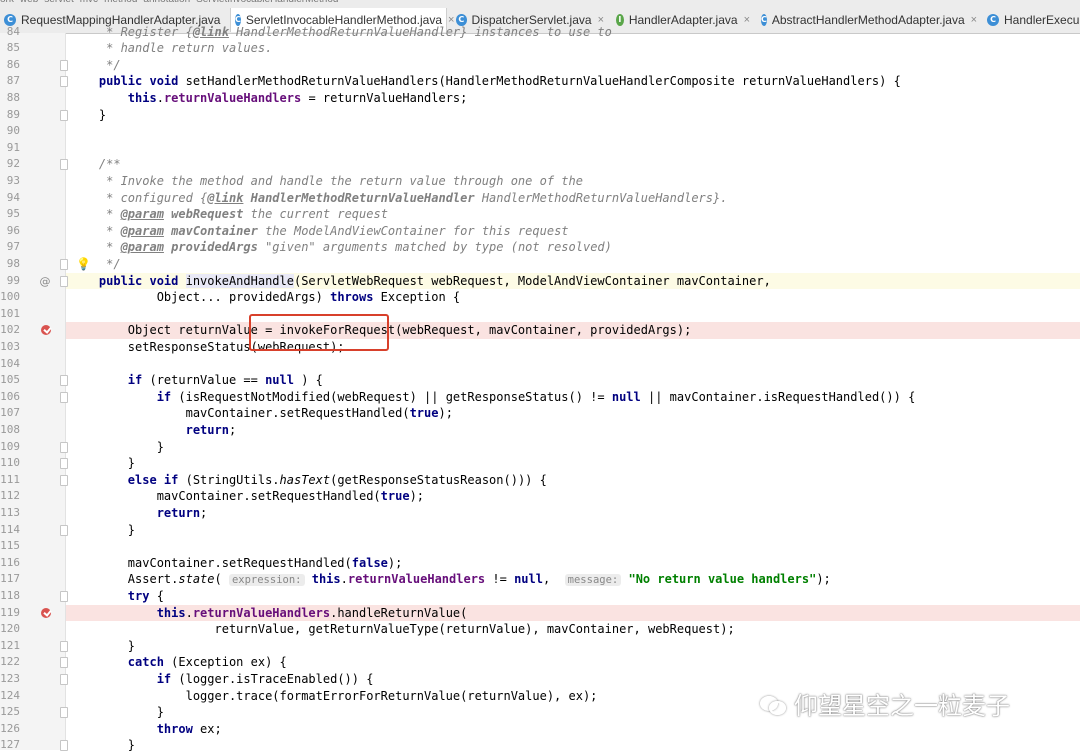  What do you see at coordinates (267, 2) in the screenshot?
I see `breadcrumb-item: ServletInvocableHandlerMethod` at bounding box center [267, 2].